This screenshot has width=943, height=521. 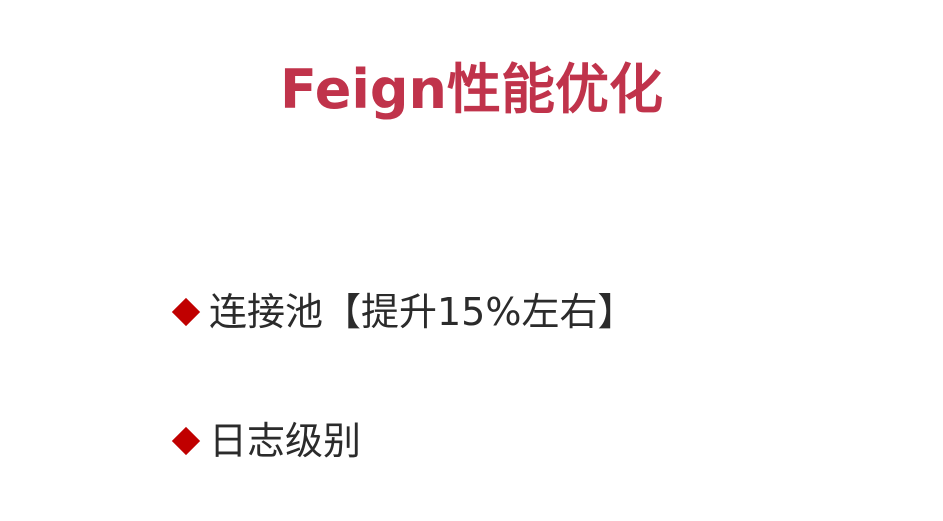 What do you see at coordinates (471, 89) in the screenshot?
I see `slide-title: Feign性能优化` at bounding box center [471, 89].